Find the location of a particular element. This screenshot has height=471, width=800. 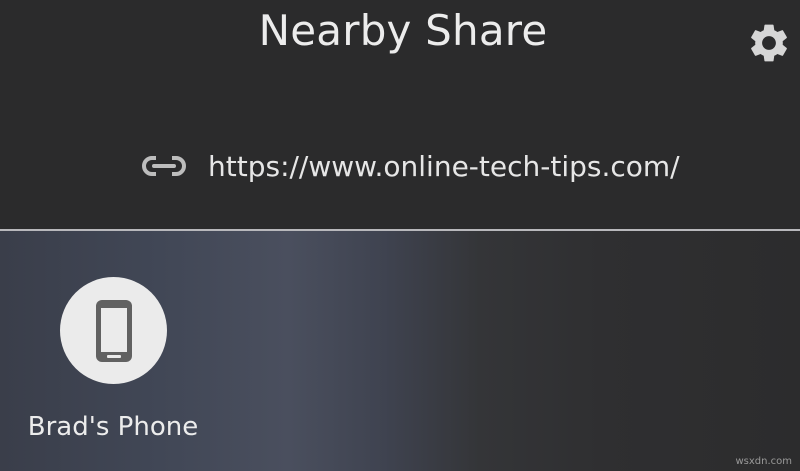

gear-icon is located at coordinates (769, 43).